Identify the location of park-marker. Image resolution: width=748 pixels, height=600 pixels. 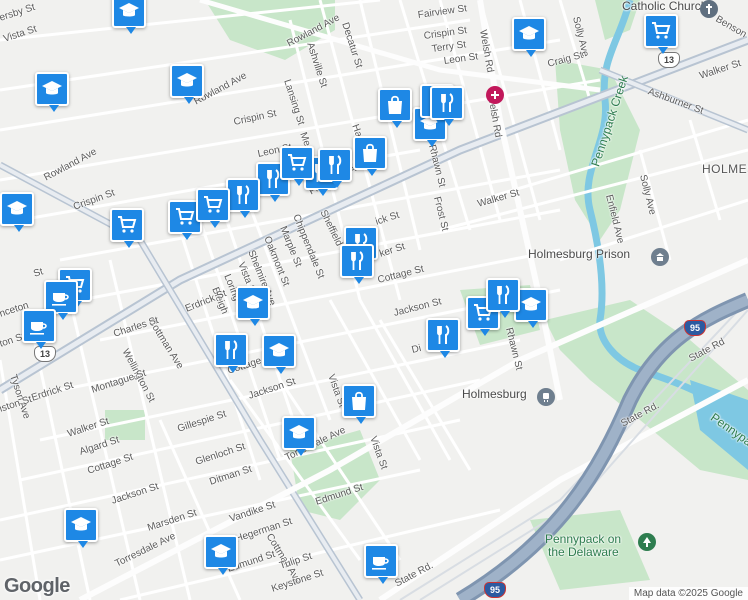
(647, 542).